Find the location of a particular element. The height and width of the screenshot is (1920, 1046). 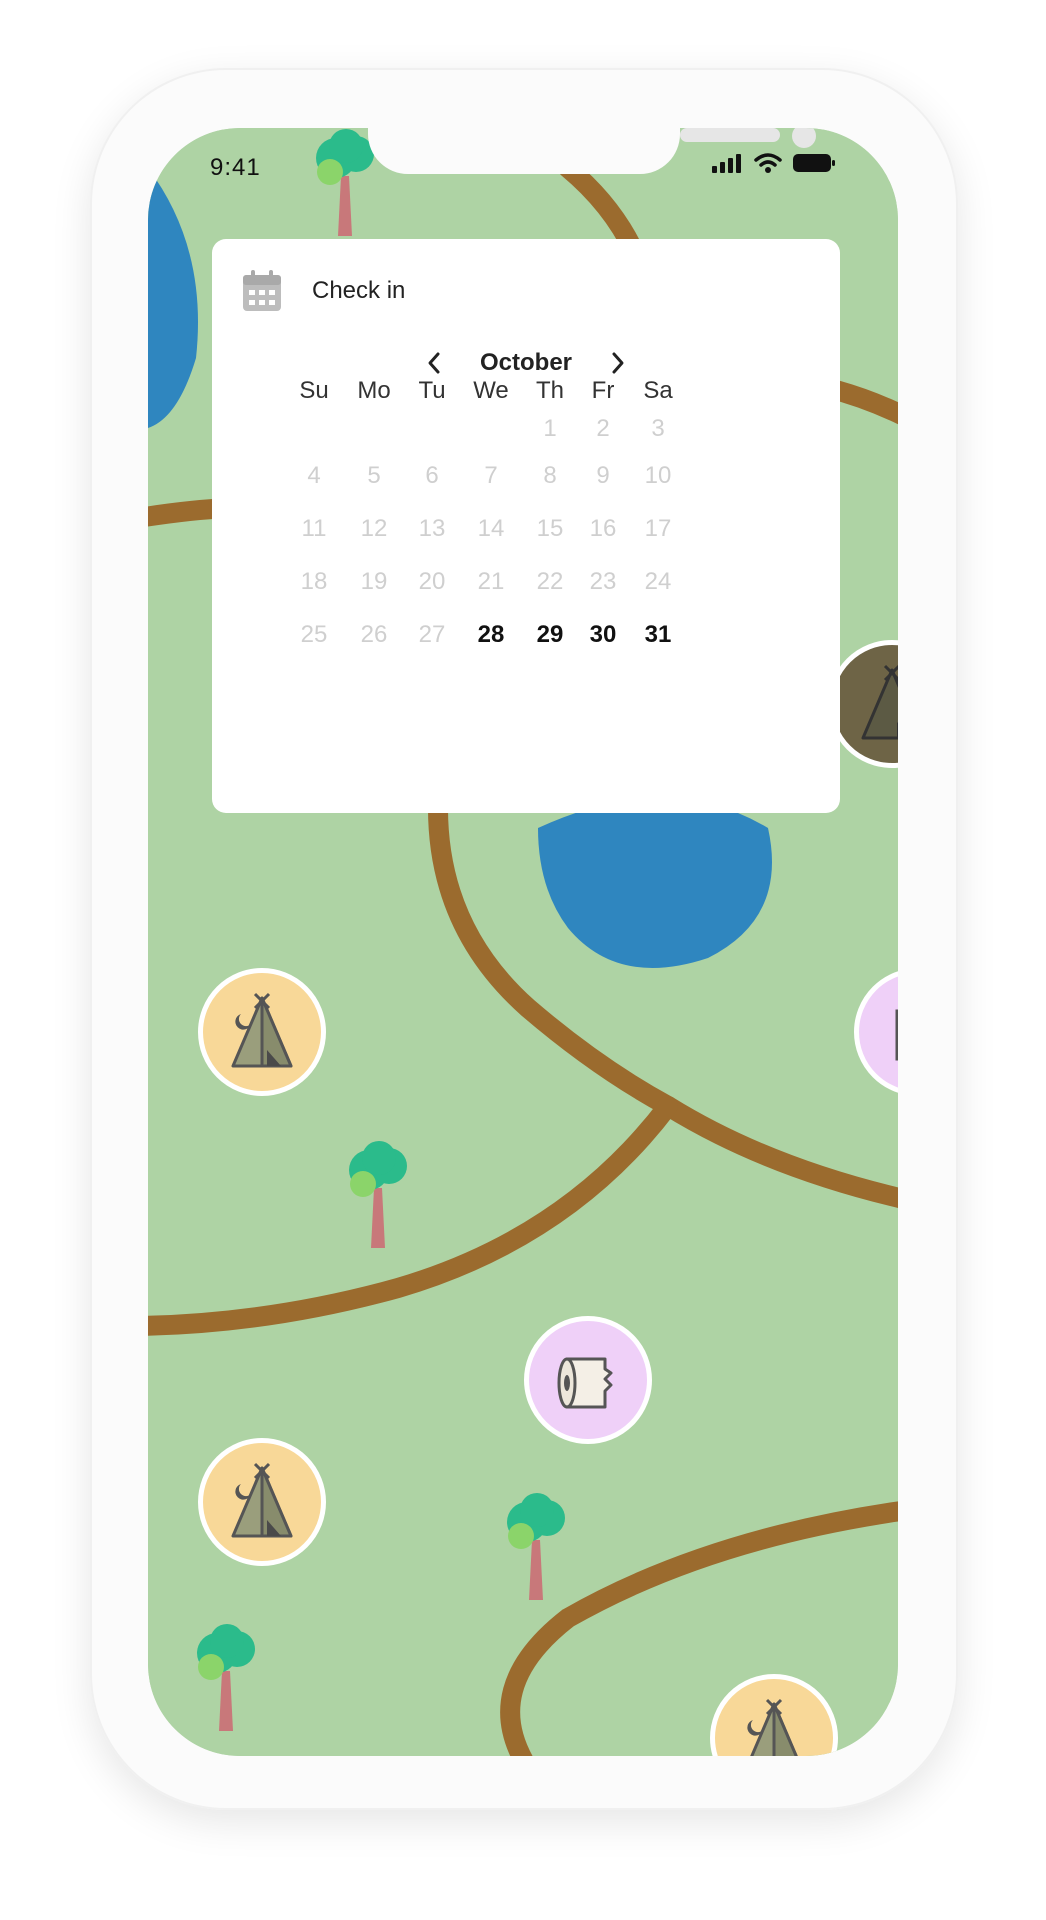

day-disabled: 9 is located at coordinates (603, 475).